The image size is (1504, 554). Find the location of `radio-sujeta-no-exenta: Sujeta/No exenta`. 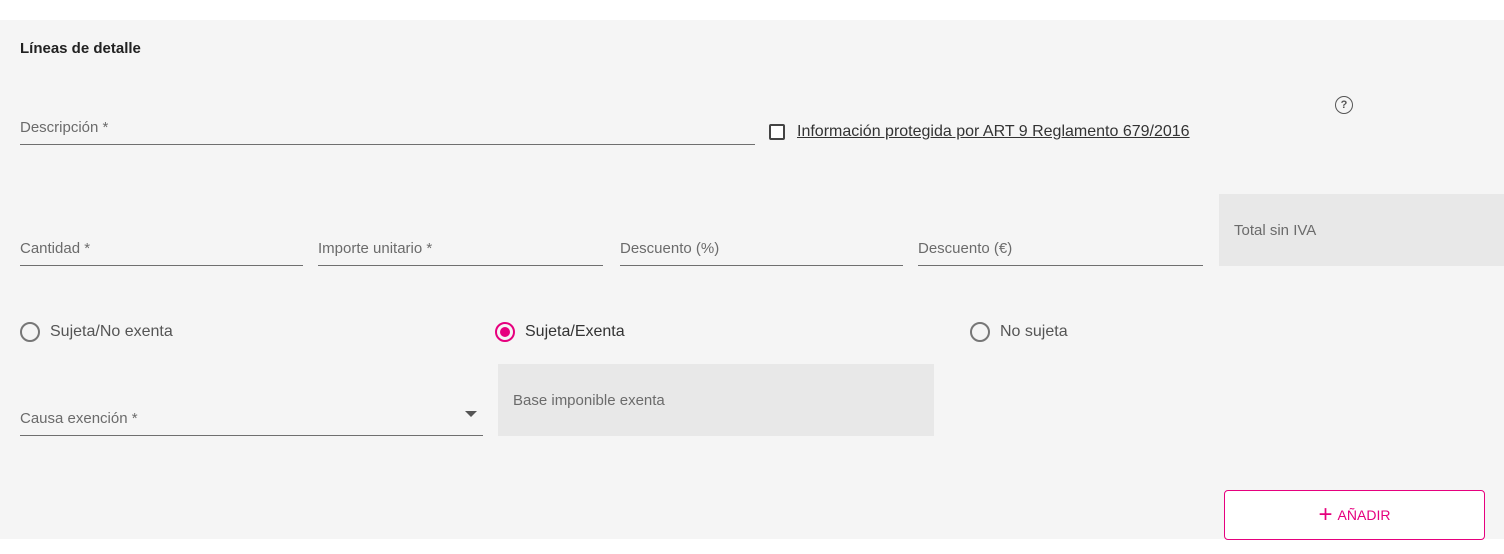

radio-sujeta-no-exenta: Sujeta/No exenta is located at coordinates (96, 332).